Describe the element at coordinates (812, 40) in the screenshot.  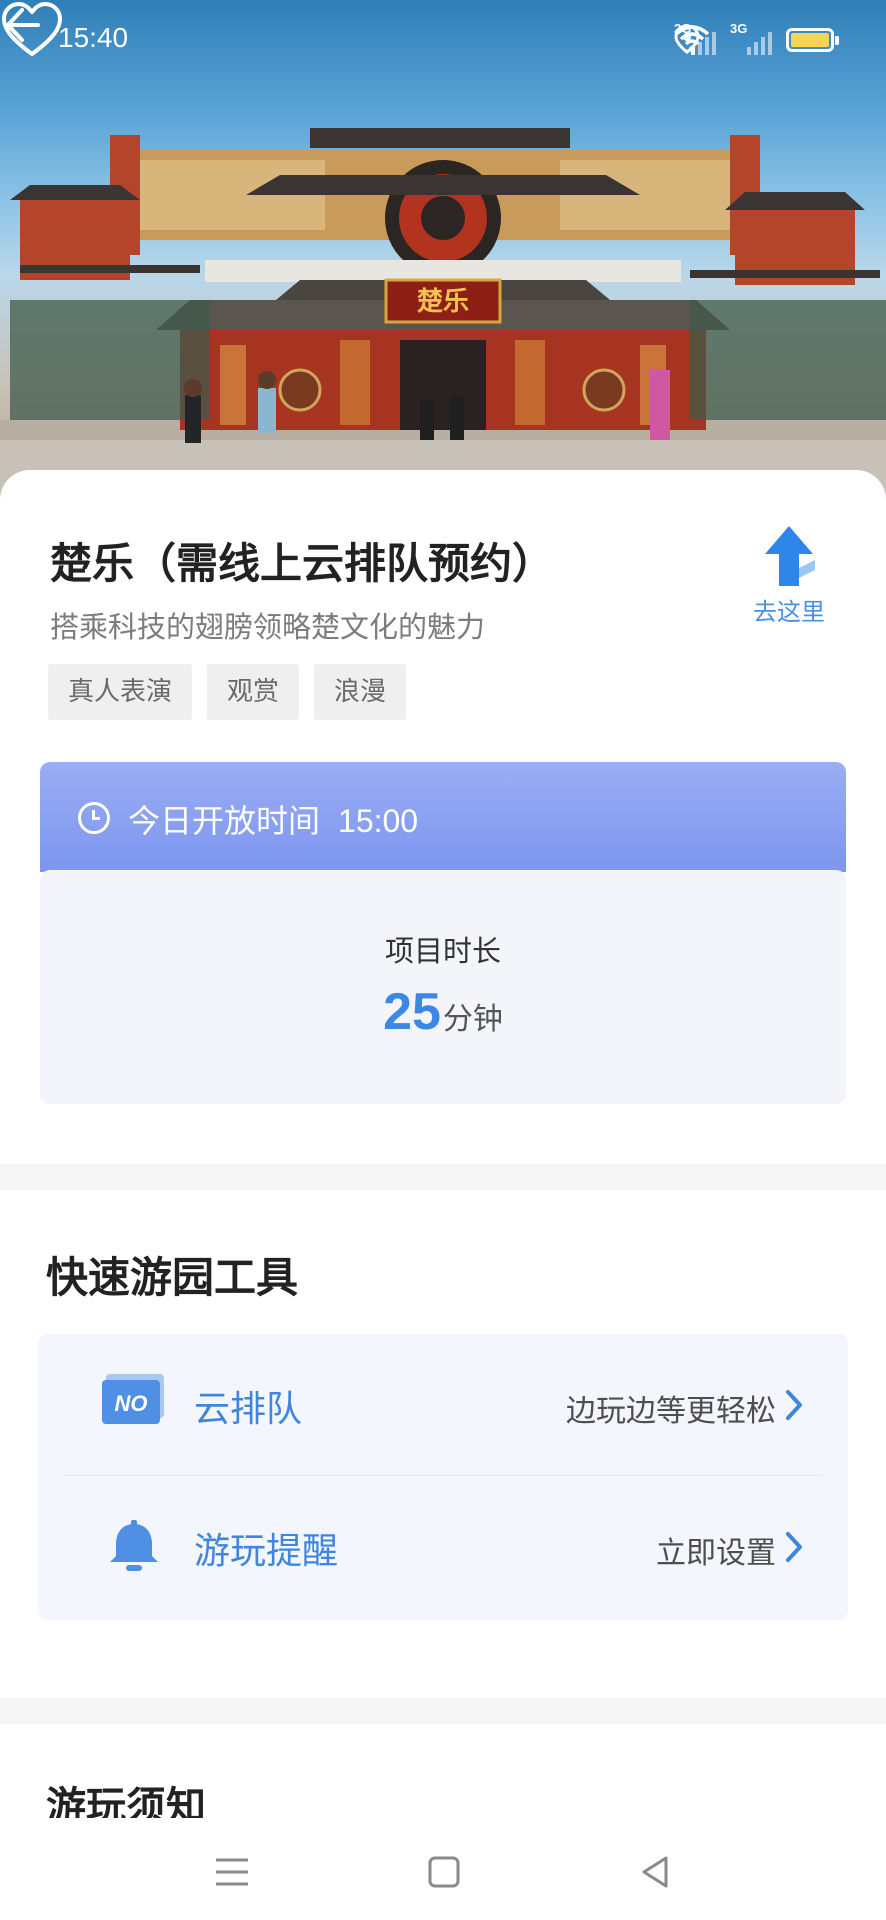
I see `battery-icon` at that location.